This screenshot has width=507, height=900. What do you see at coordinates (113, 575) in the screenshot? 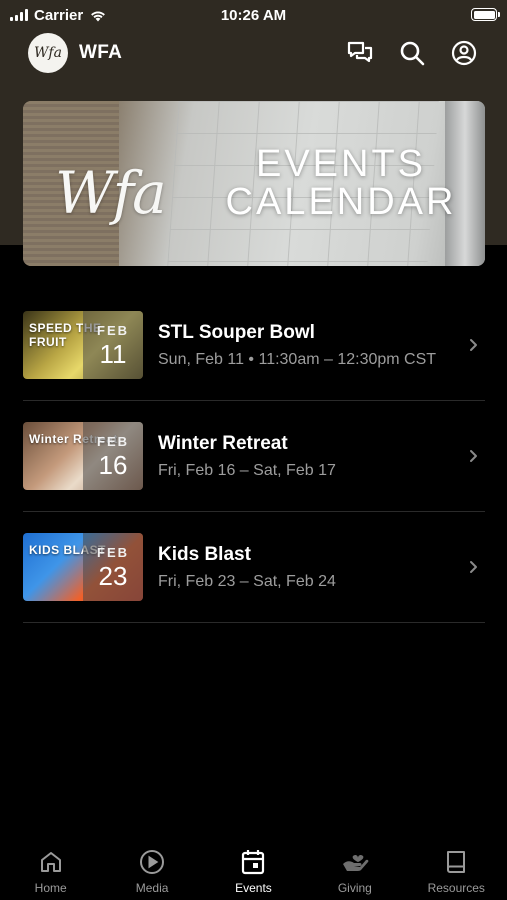
I see `date-day: 23` at bounding box center [113, 575].